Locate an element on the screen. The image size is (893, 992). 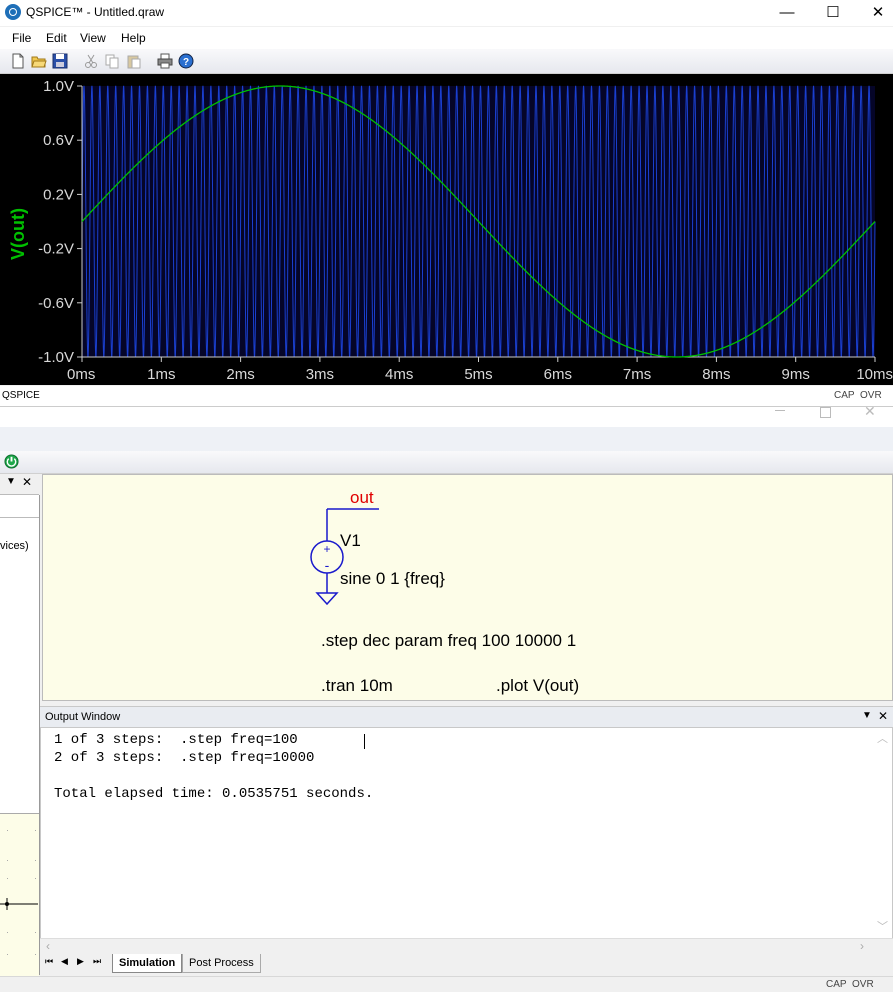
paste-icon is located at coordinates (134, 61).